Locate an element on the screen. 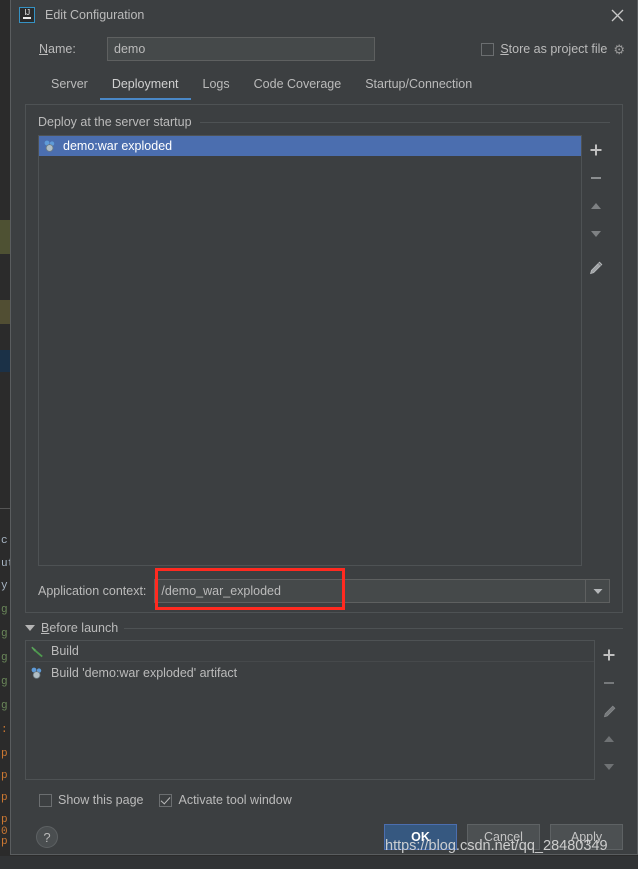  background-code-fragment: c is located at coordinates (4, 541).